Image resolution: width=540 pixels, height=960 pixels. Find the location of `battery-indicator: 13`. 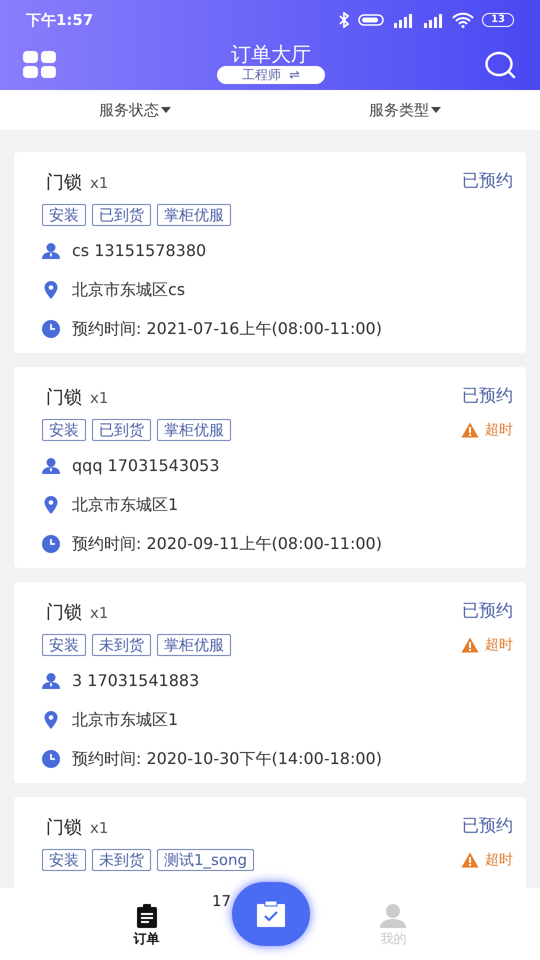

battery-indicator: 13 is located at coordinates (498, 20).